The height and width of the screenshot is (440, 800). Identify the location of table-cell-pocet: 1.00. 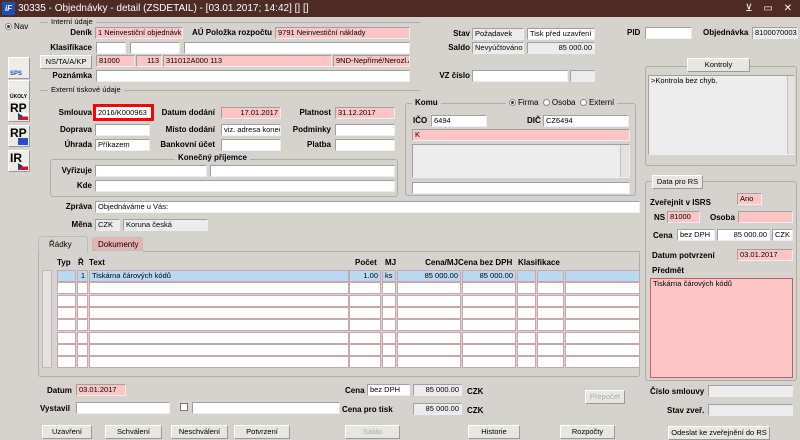
(365, 276).